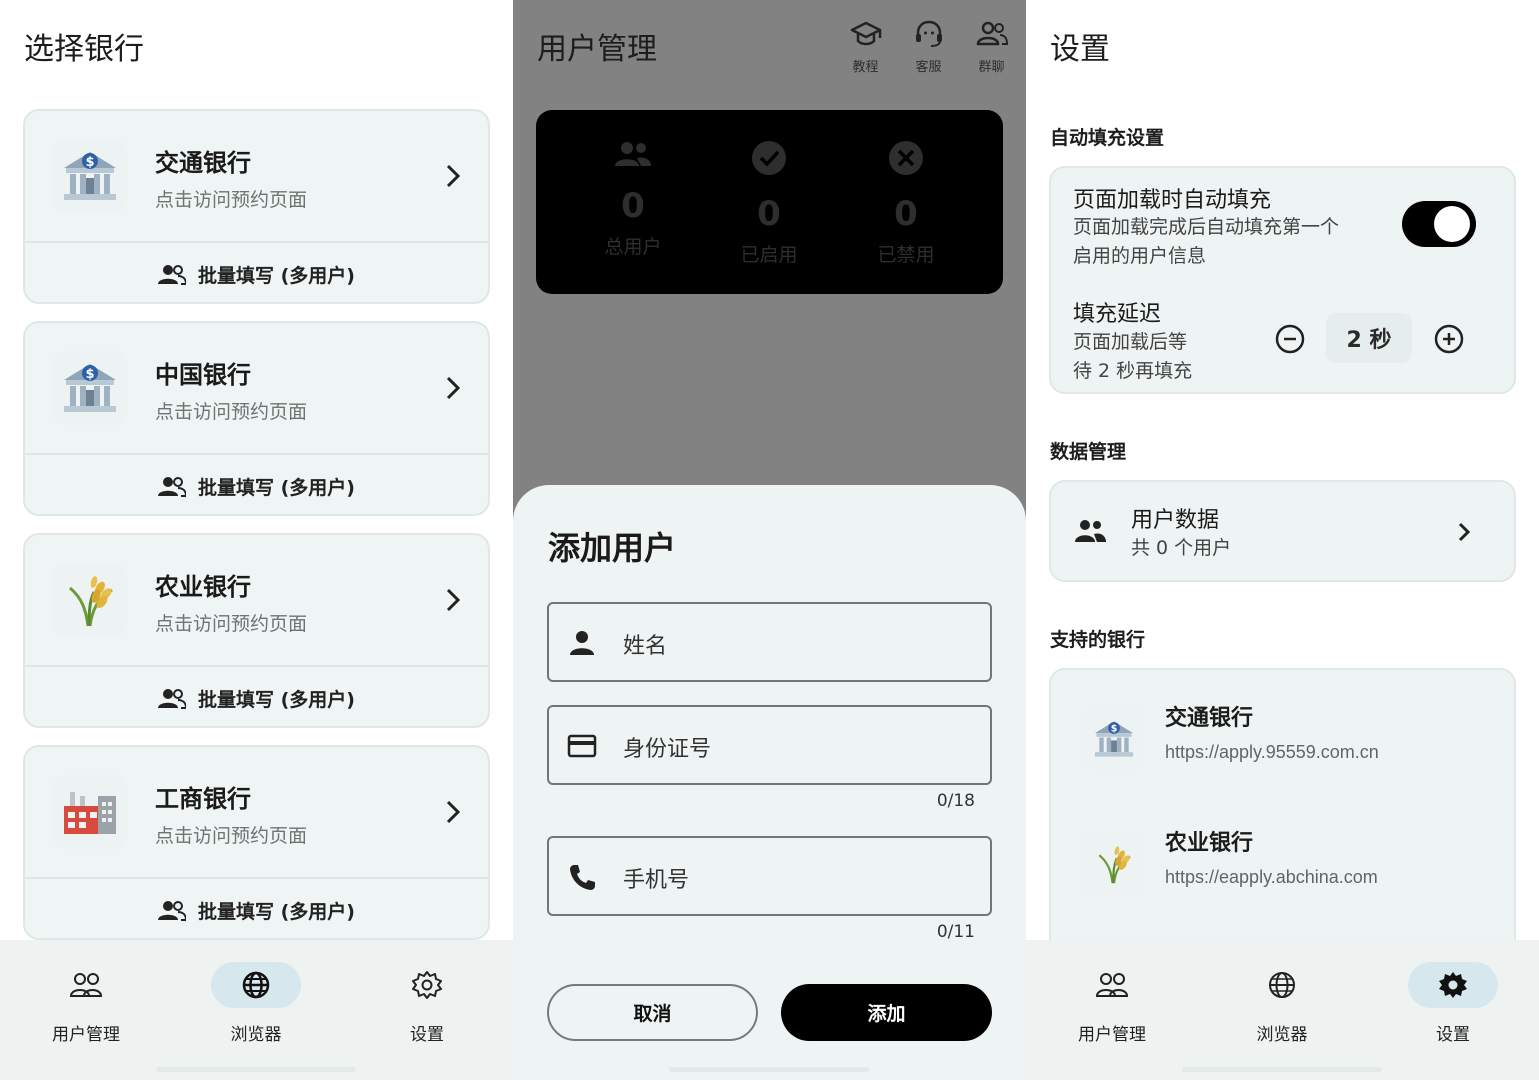 This screenshot has width=1539, height=1080. What do you see at coordinates (1098, 640) in the screenshot?
I see `section-title-supported: 支持的银行` at bounding box center [1098, 640].